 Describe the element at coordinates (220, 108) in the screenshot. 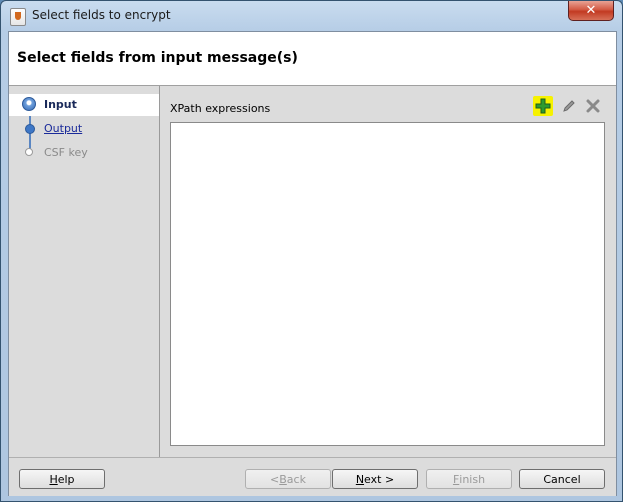

I see `xpath-label: XPath expressions` at that location.